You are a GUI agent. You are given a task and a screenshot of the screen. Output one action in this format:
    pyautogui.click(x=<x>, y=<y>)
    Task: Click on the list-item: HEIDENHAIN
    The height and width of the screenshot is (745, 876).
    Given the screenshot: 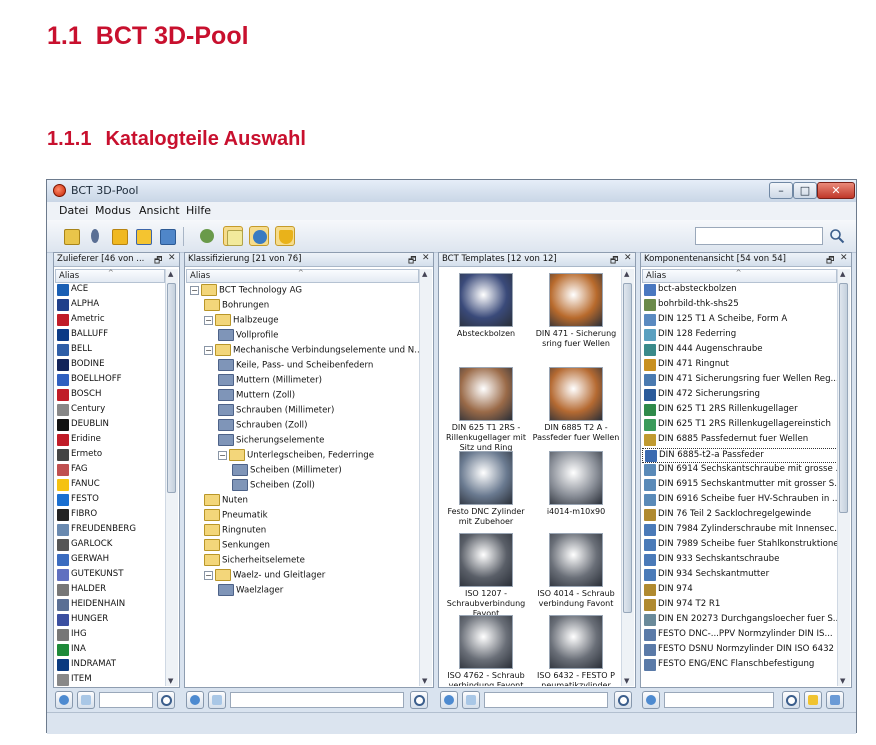 What is the action you would take?
    pyautogui.click(x=116, y=605)
    